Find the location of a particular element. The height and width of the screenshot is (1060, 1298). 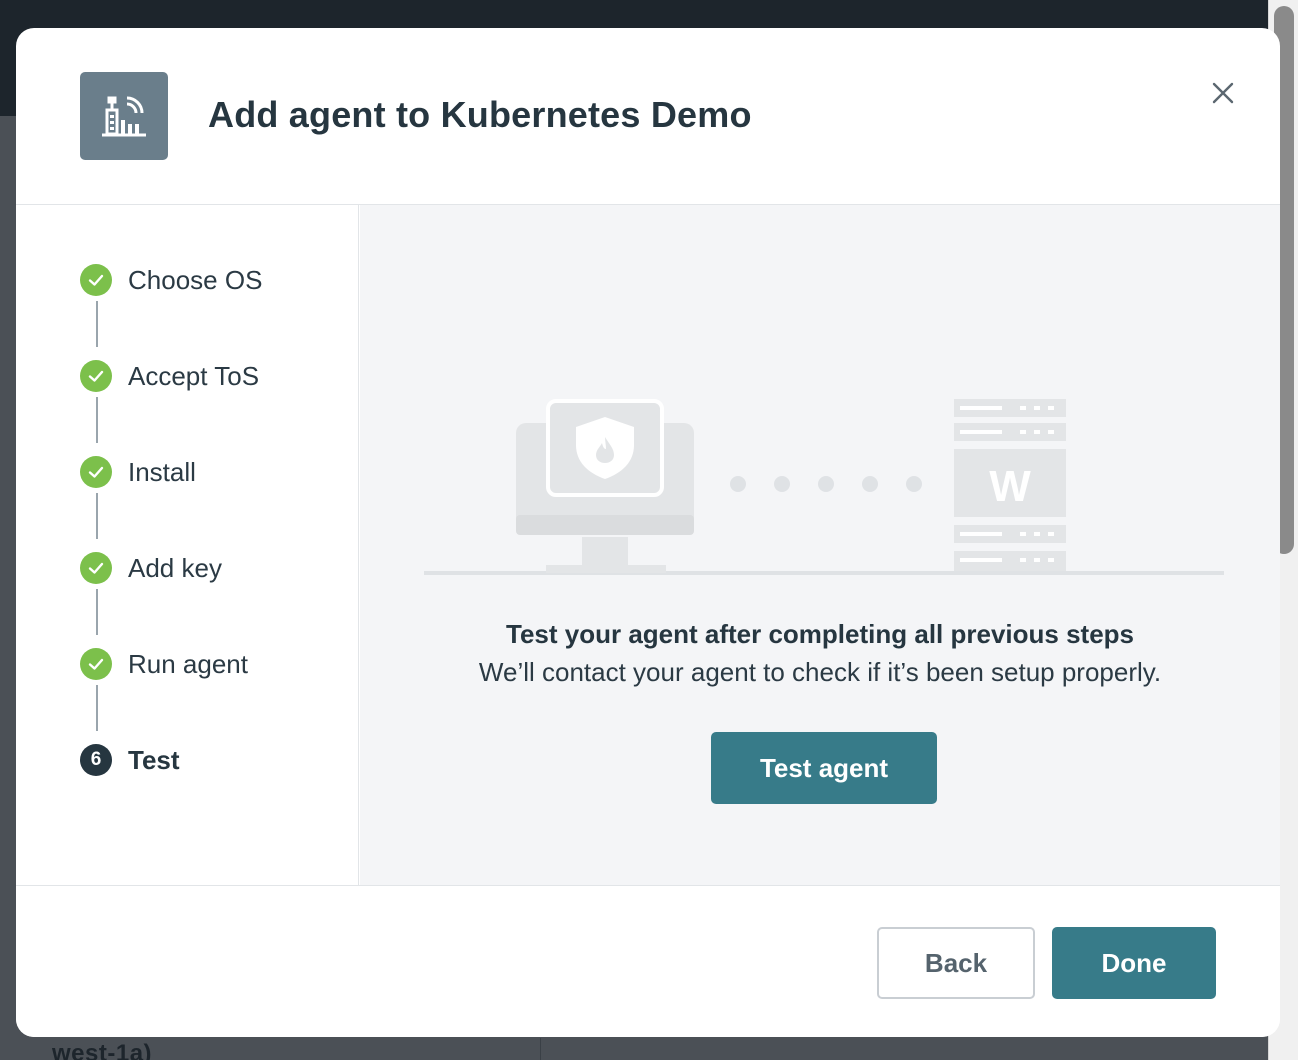

step-label: Run agent is located at coordinates (188, 663).